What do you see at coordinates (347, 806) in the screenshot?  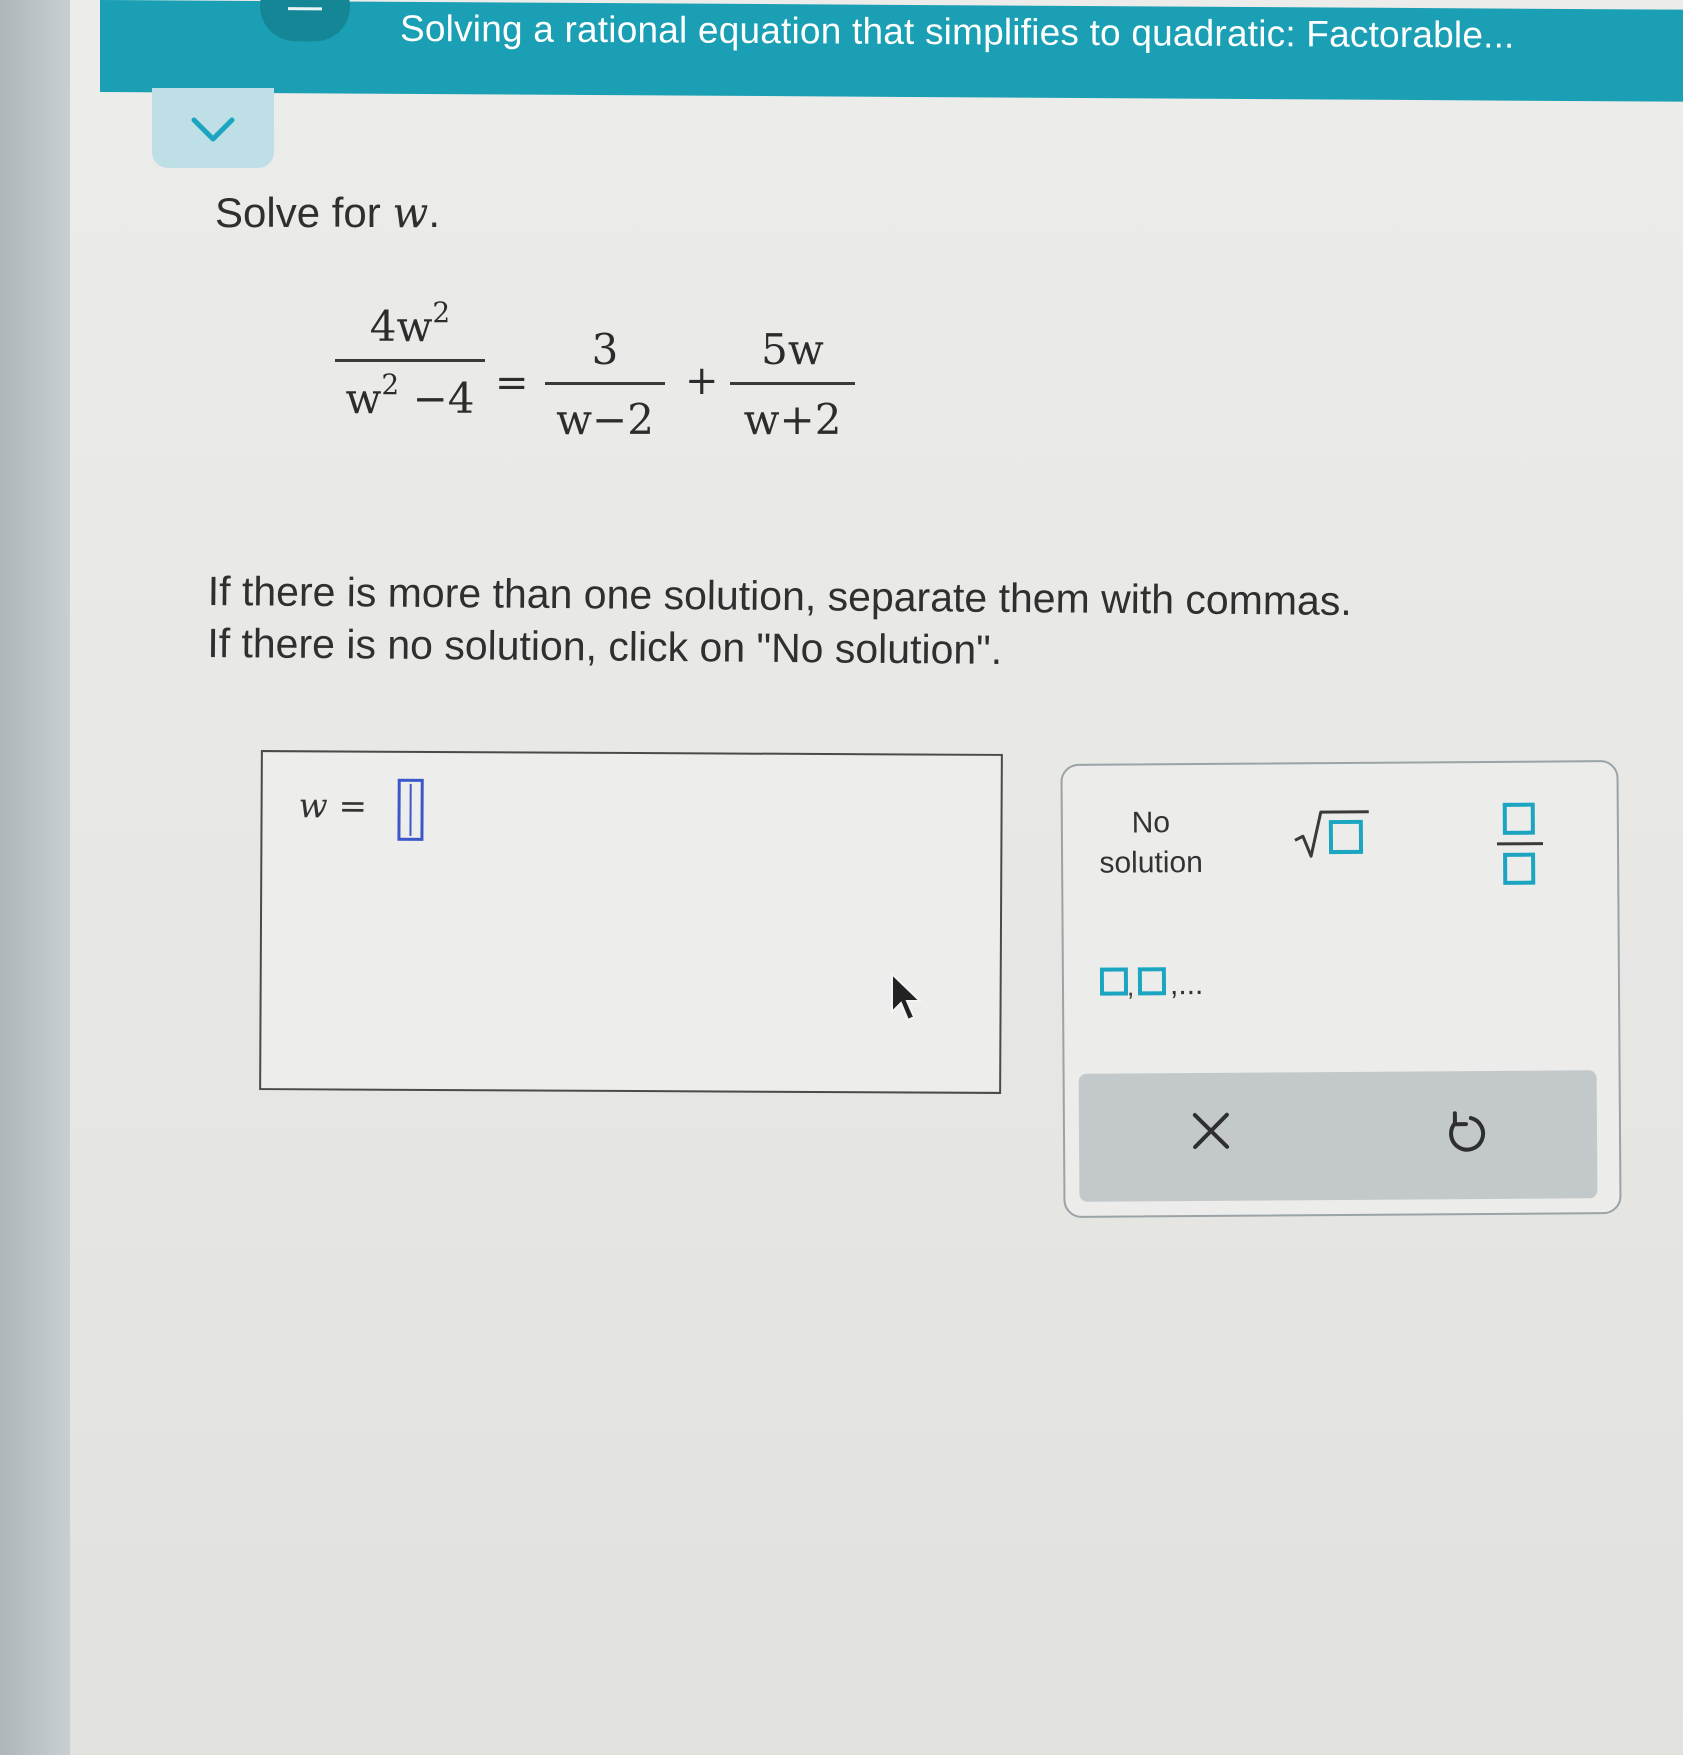 I see `answer-equals: =` at bounding box center [347, 806].